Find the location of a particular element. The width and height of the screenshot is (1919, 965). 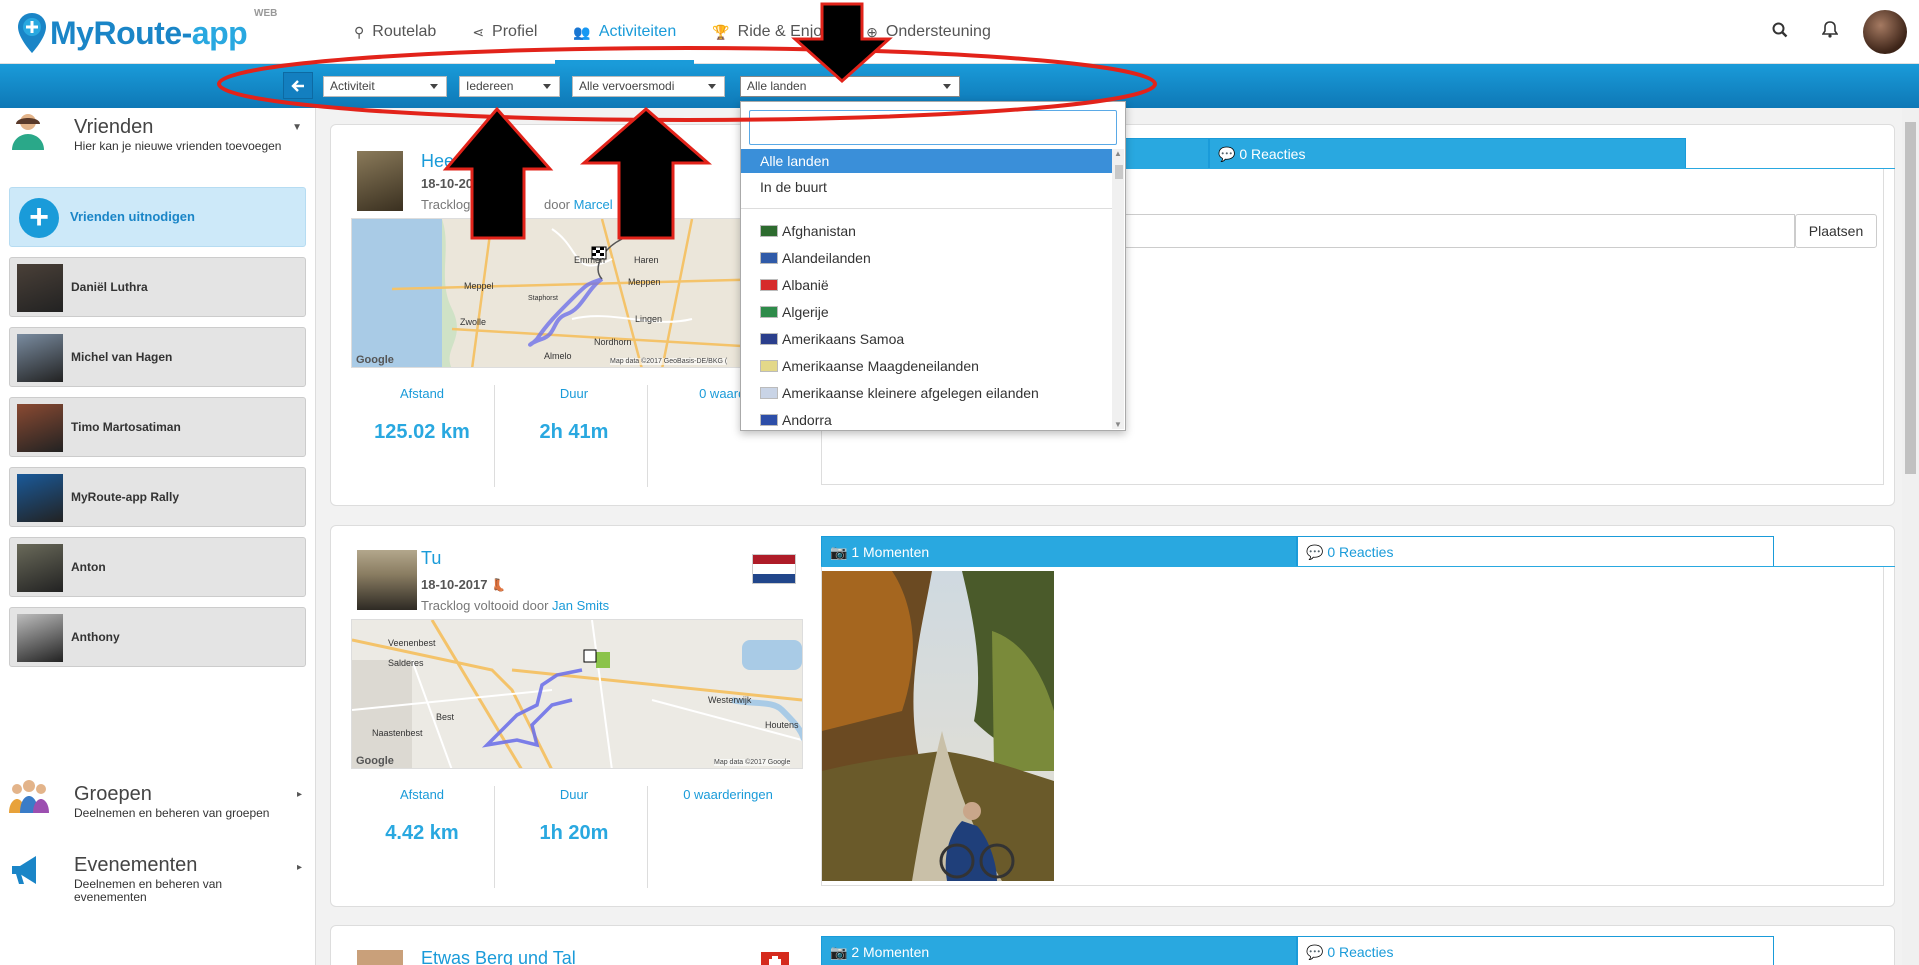

activity-title: Heer is located at coordinates (440, 161).